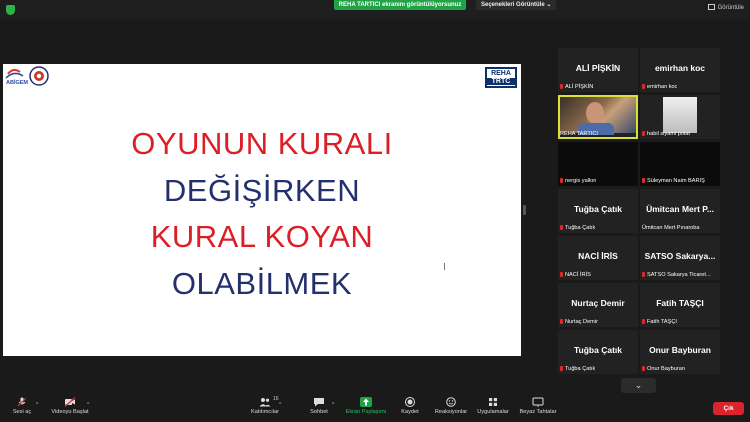 This screenshot has width=750, height=422. What do you see at coordinates (400, 5) in the screenshot?
I see `screen-share-banner: REHA TARTICI ekranını görüntülüyorsunuz` at bounding box center [400, 5].